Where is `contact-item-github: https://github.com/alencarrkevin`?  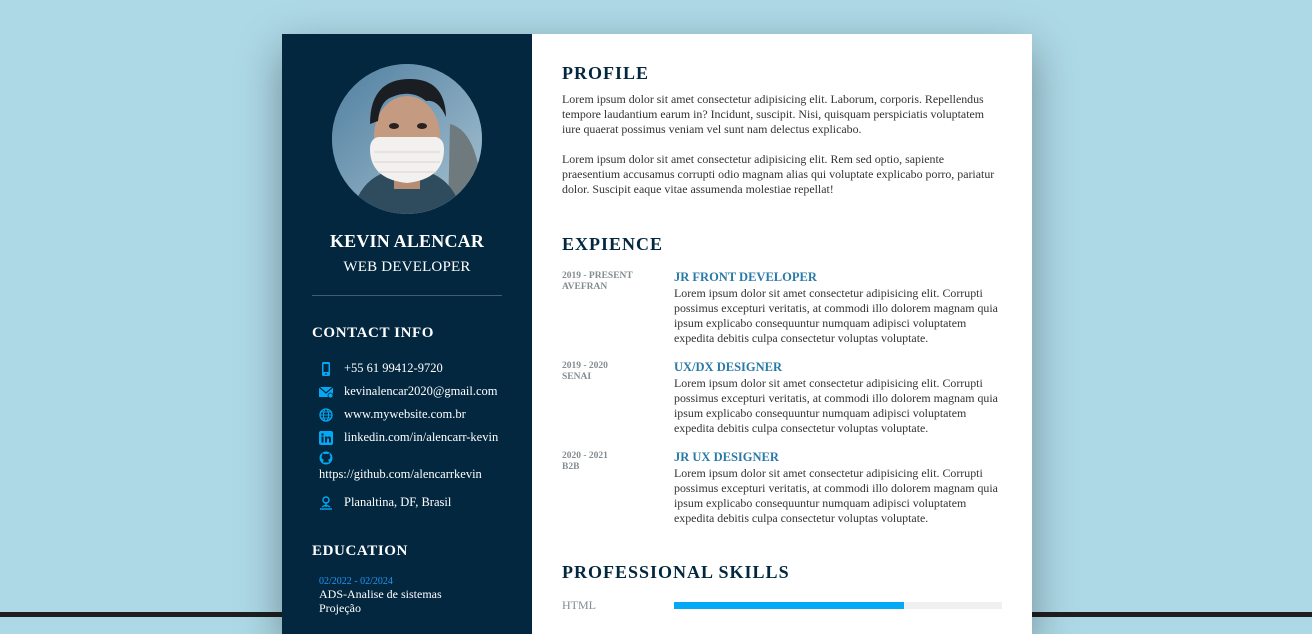
contact-item-github: https://github.com/alencarrkevin is located at coordinates (419, 471).